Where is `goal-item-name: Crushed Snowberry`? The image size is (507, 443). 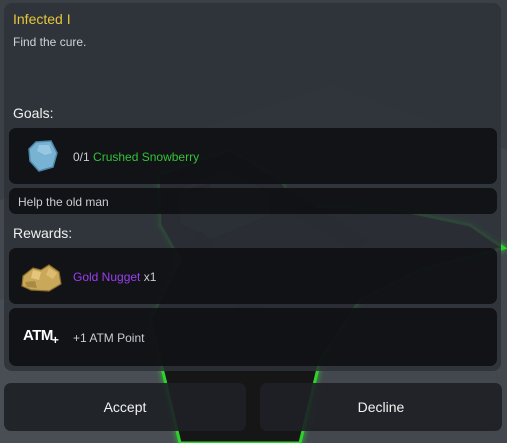
goal-item-name: Crushed Snowberry is located at coordinates (146, 157).